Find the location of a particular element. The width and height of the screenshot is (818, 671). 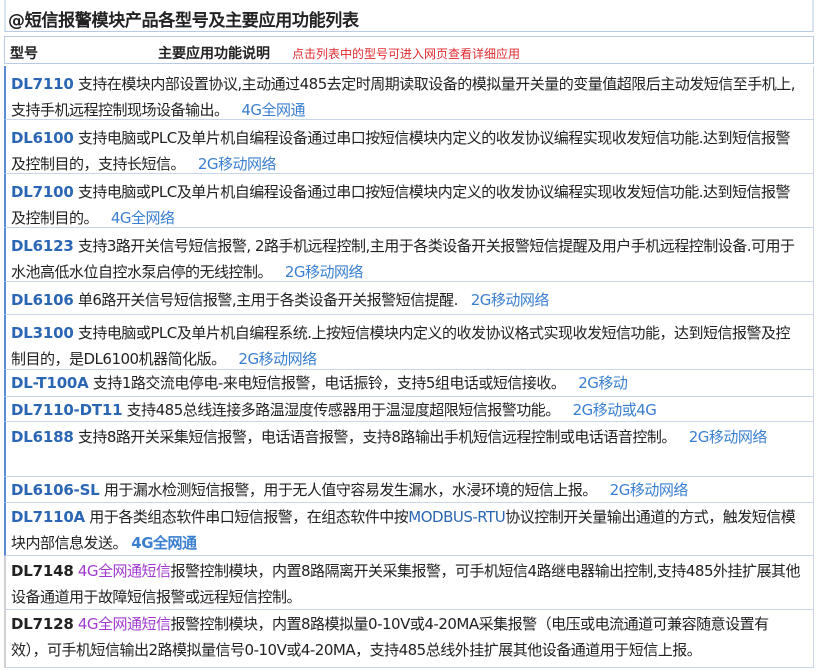

network-label: 2G移动或4G is located at coordinates (614, 410).